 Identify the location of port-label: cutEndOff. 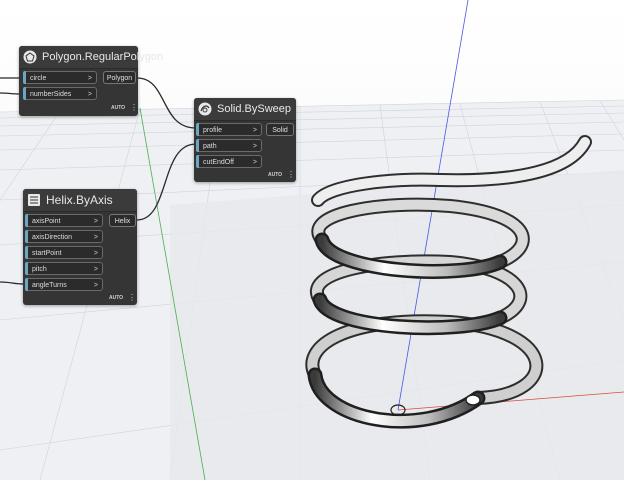
(219, 162).